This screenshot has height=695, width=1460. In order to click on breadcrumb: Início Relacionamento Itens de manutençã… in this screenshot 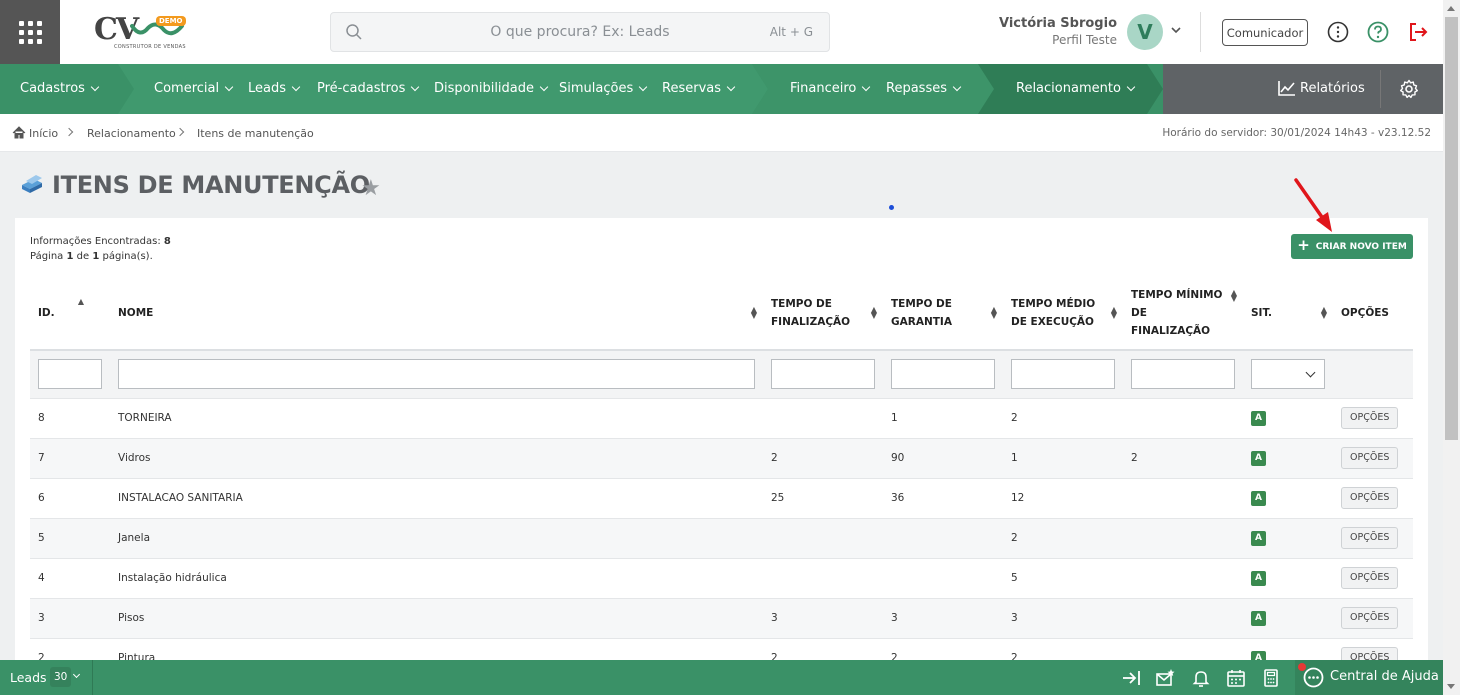, I will do `click(721, 133)`.